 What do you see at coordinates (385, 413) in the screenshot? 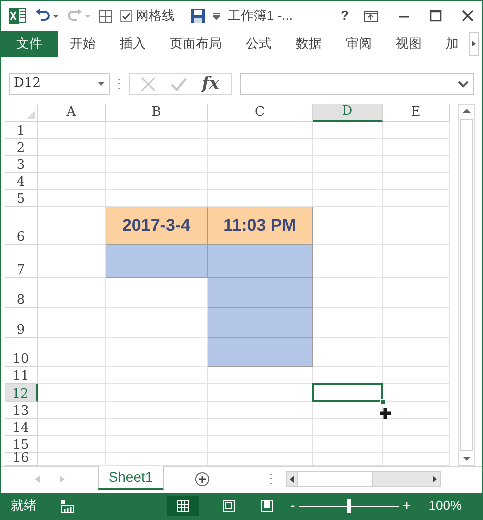
I see `crosshair-cursor-icon` at bounding box center [385, 413].